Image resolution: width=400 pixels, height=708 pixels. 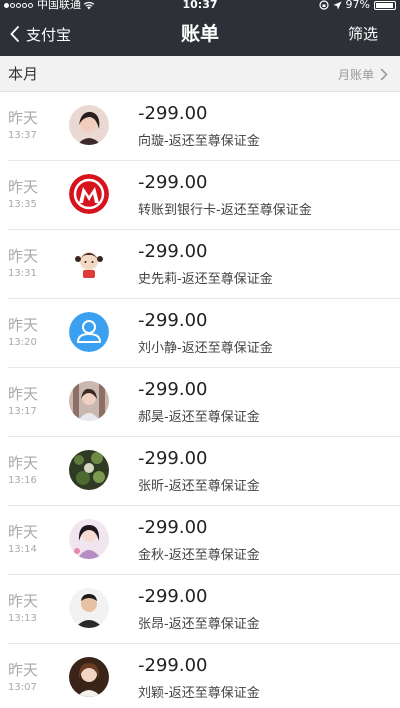 What do you see at coordinates (15, 34) in the screenshot?
I see `chevron-left-icon` at bounding box center [15, 34].